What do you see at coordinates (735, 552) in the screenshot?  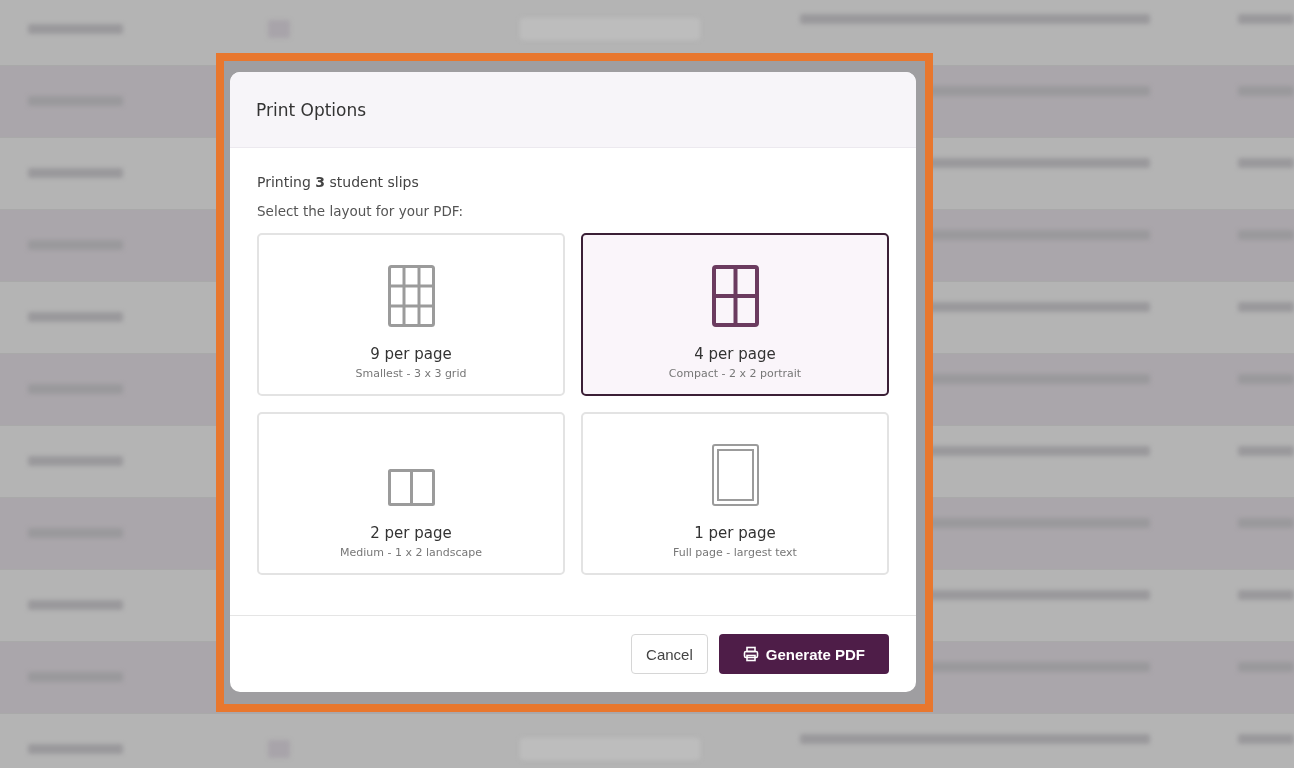 I see `option-description: Full page - largest text` at bounding box center [735, 552].